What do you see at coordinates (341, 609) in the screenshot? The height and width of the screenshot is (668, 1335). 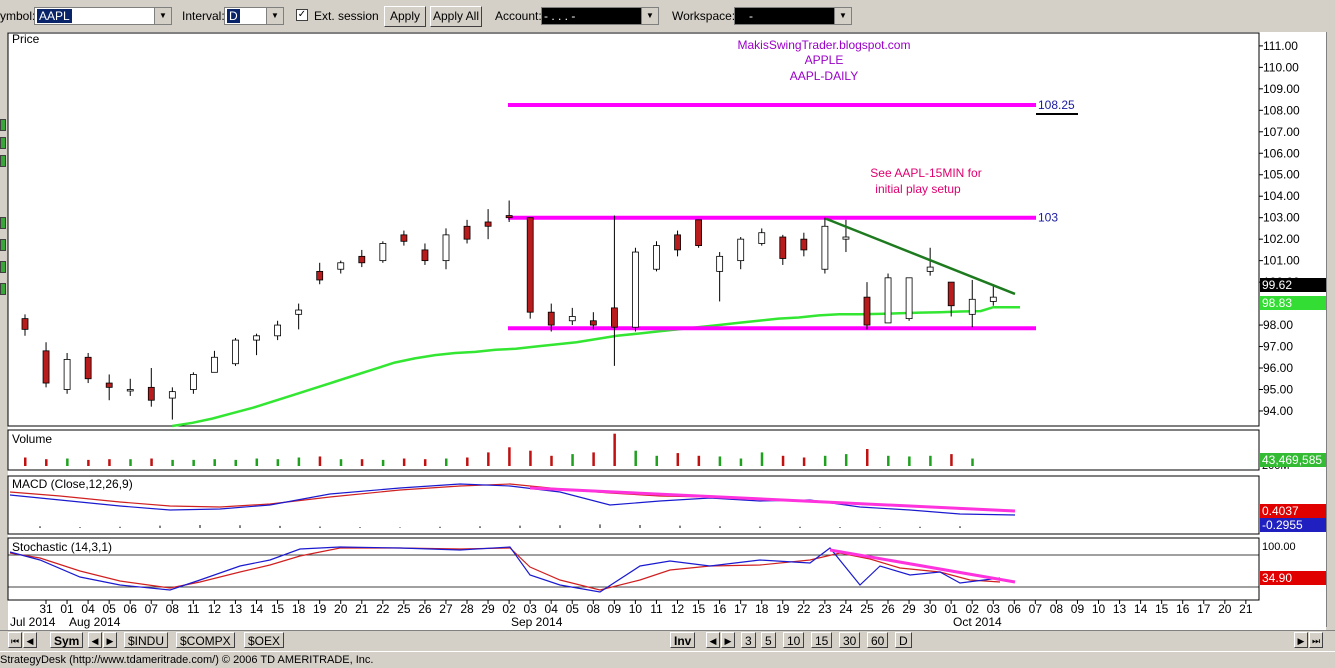 I see `x-day-label: 20` at bounding box center [341, 609].